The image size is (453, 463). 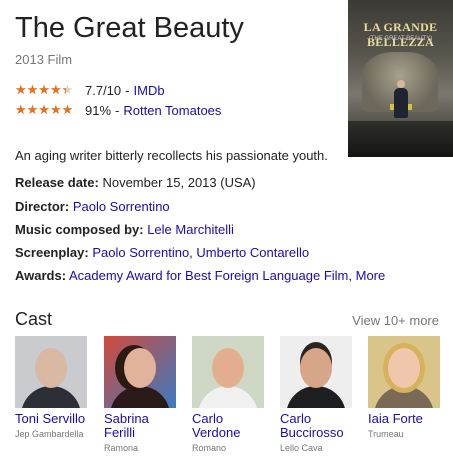 What do you see at coordinates (52, 252) in the screenshot?
I see `fact-label: Screenplay:` at bounding box center [52, 252].